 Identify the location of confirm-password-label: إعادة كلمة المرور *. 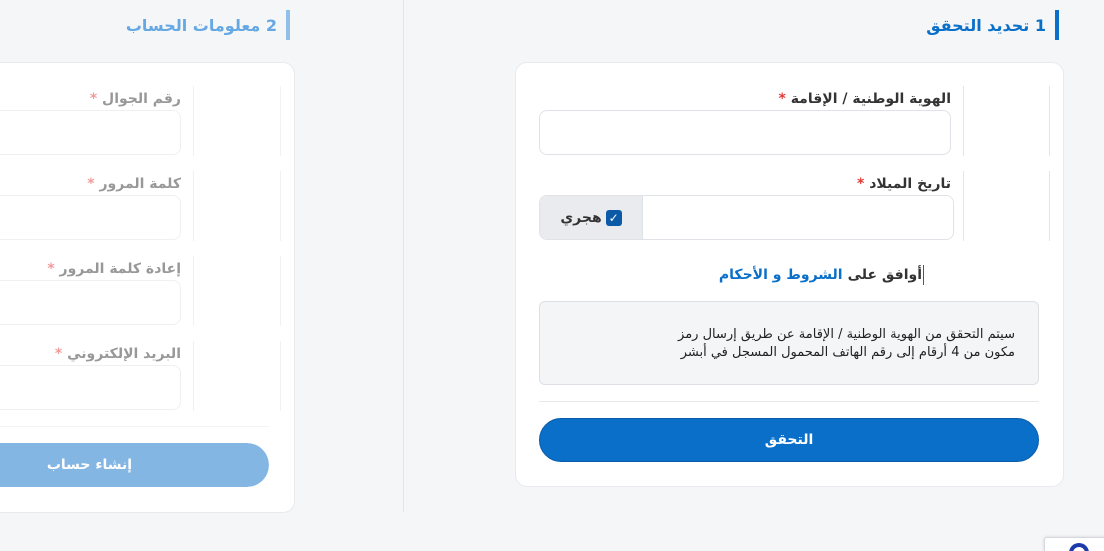
(114, 269).